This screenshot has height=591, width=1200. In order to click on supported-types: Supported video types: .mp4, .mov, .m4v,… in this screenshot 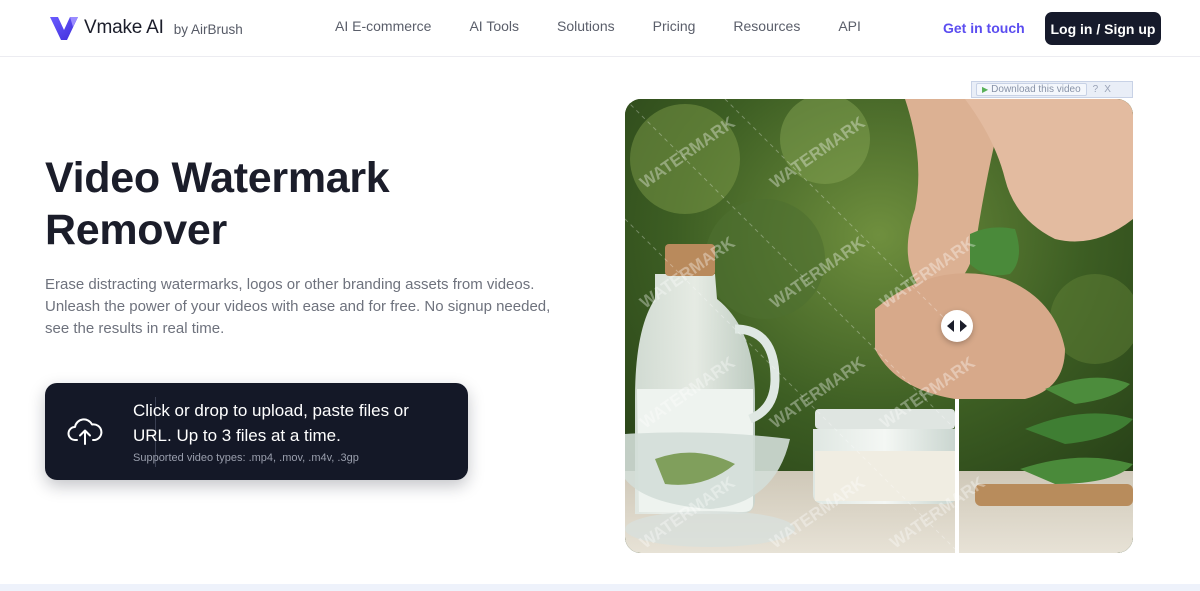, I will do `click(246, 458)`.